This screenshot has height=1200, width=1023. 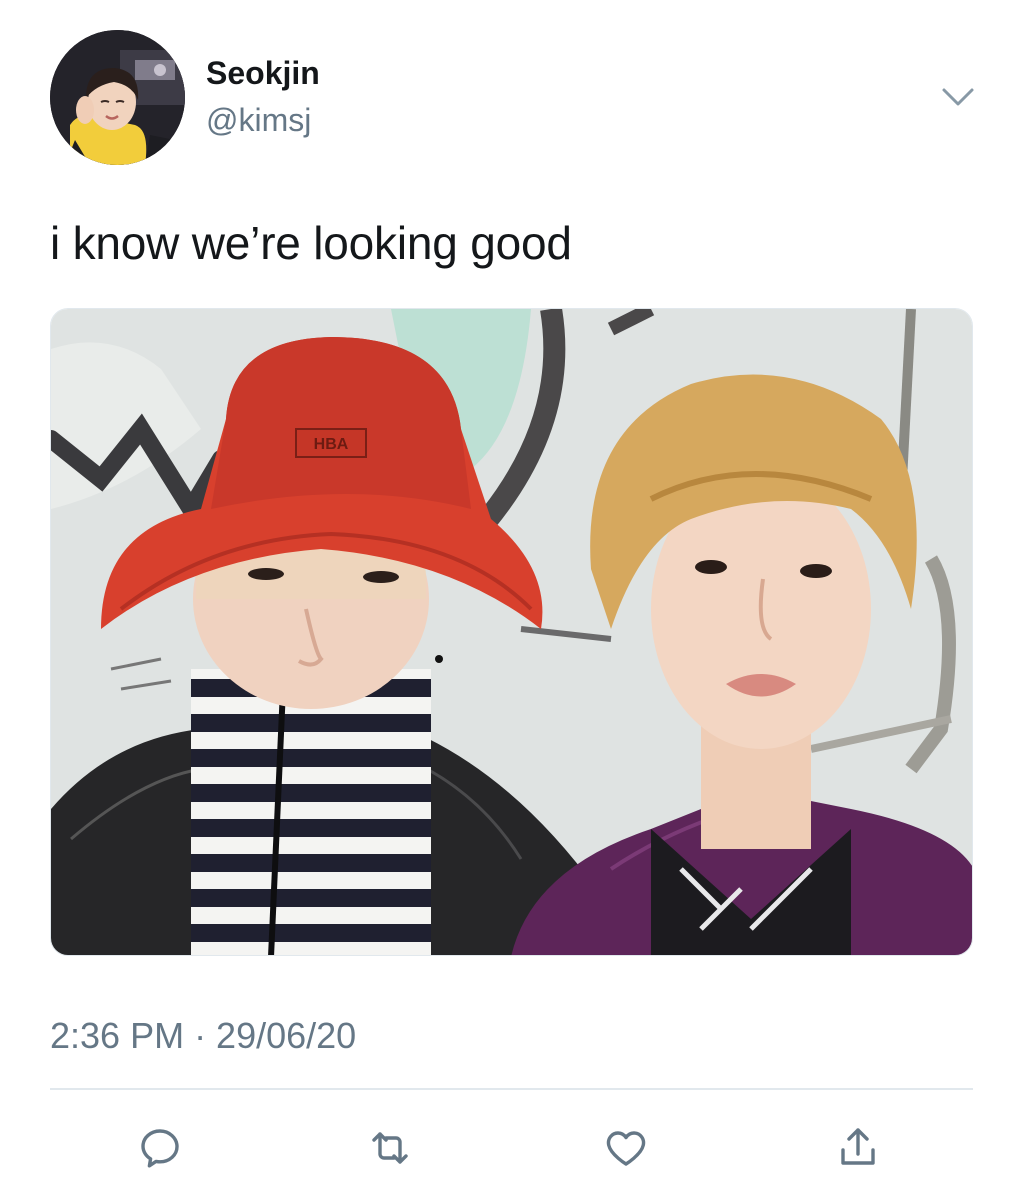 I want to click on tweet-timestamp: 2:36 PM · 29/06/20, so click(x=203, y=1036).